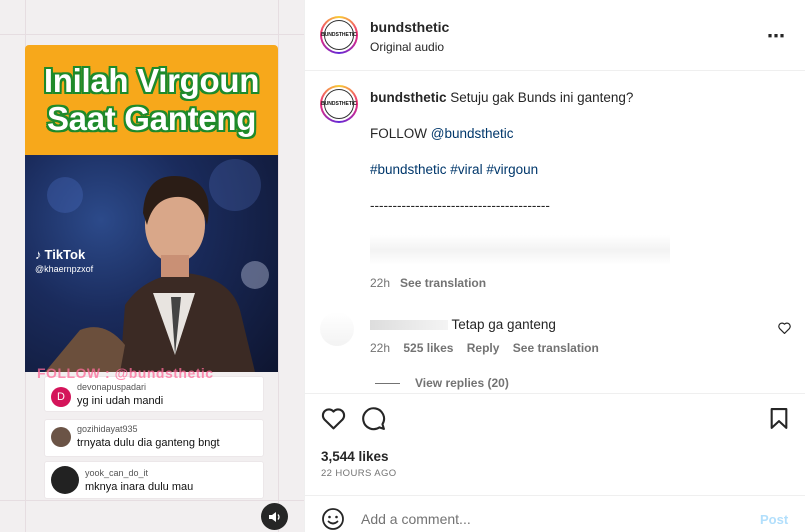 The width and height of the screenshot is (805, 532). What do you see at coordinates (408, 97) in the screenshot?
I see `caption-username: bundsthetic` at bounding box center [408, 97].